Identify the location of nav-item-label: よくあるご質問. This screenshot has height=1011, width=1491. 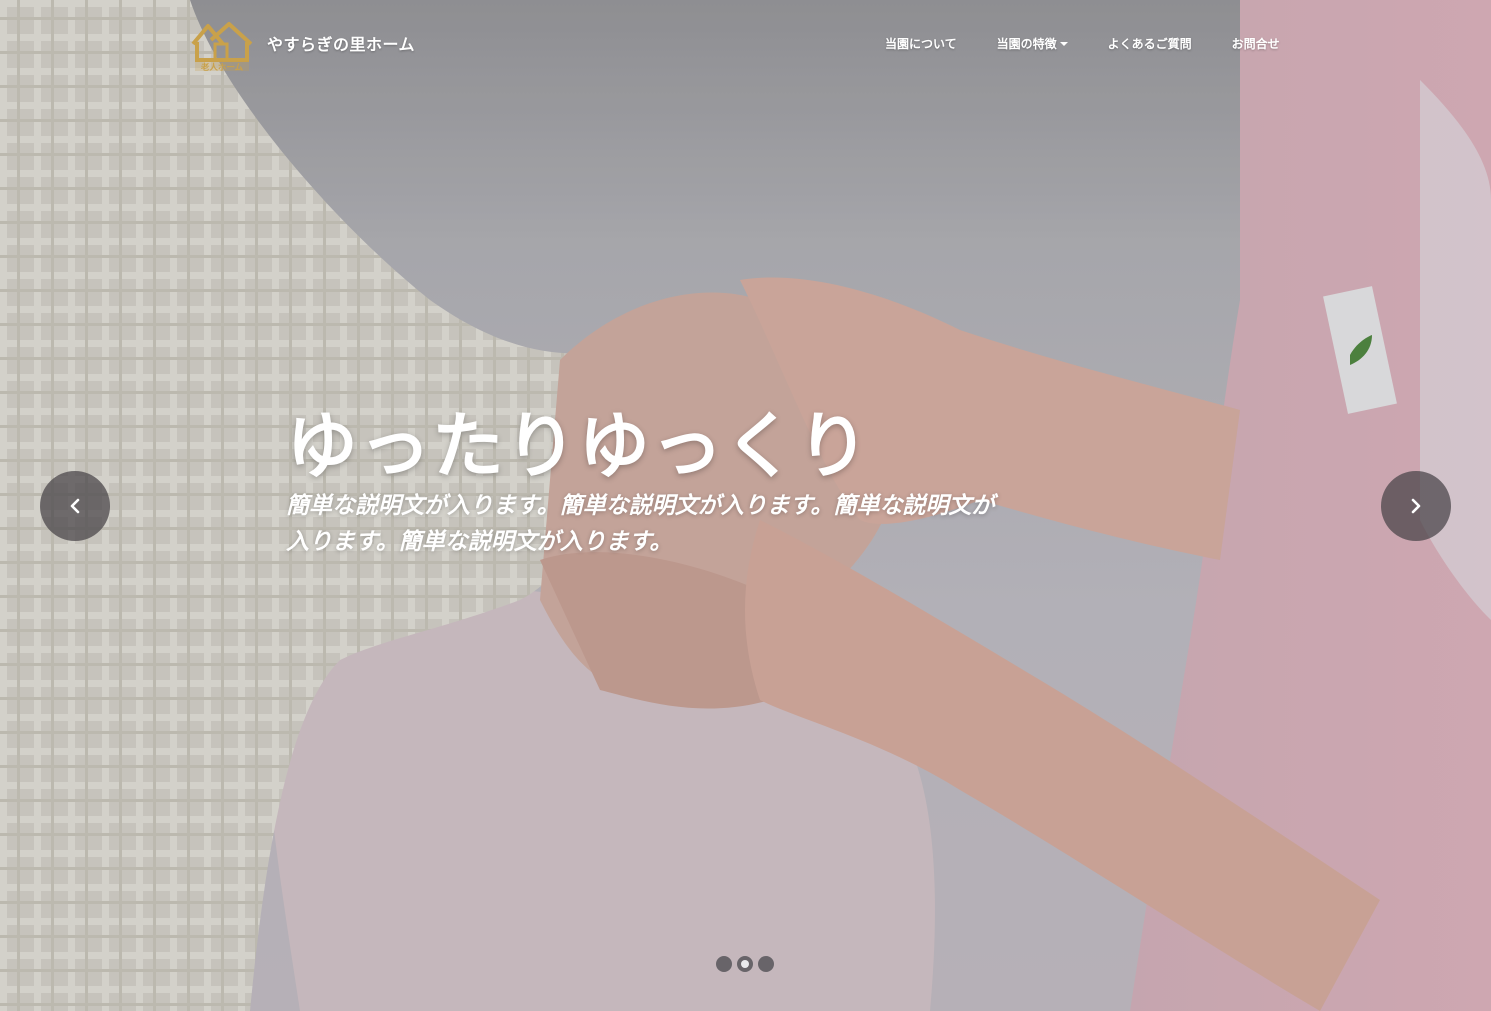
(1149, 44).